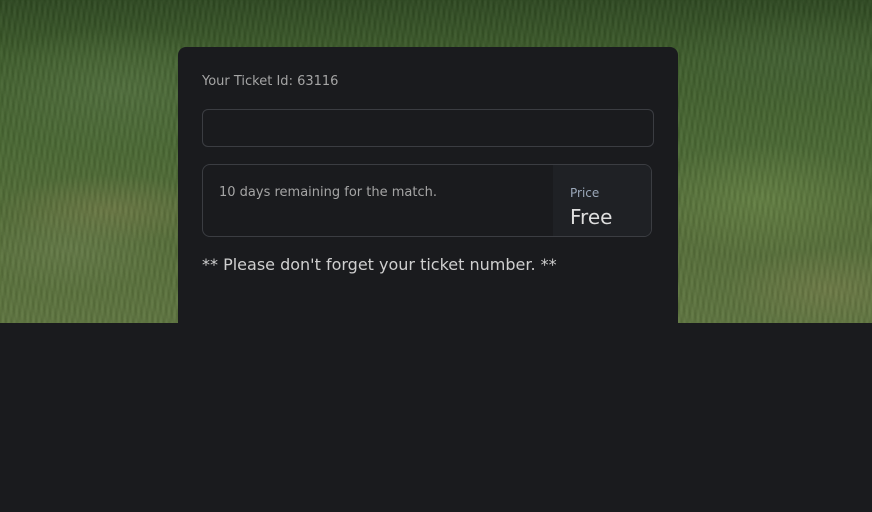 The height and width of the screenshot is (512, 872). Describe the element at coordinates (591, 217) in the screenshot. I see `price-value: Free` at that location.